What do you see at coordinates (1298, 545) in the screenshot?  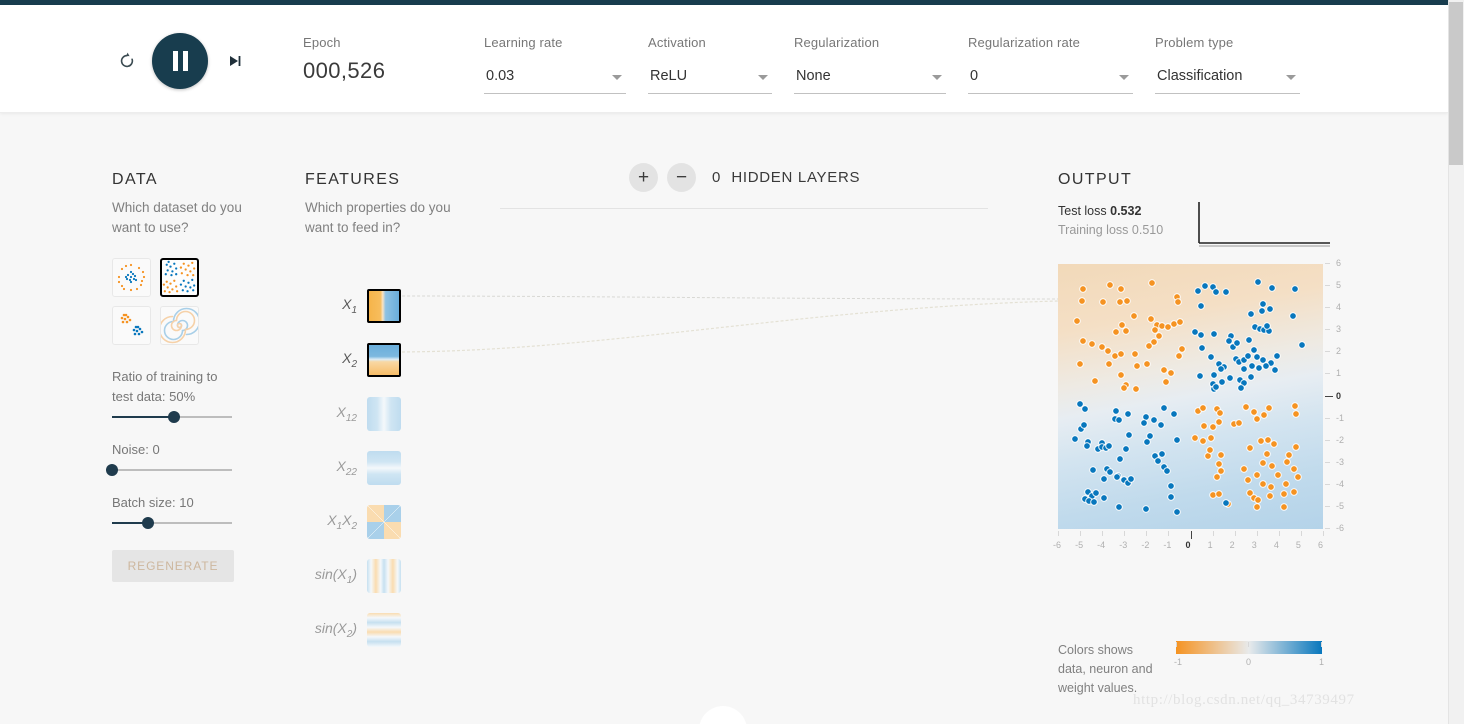 I see `x-tick-label: 5` at bounding box center [1298, 545].